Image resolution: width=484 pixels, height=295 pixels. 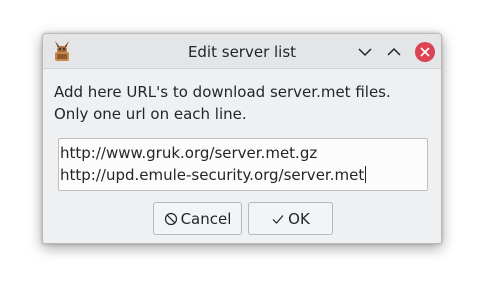 I want to click on chevron-up-icon, so click(x=394, y=51).